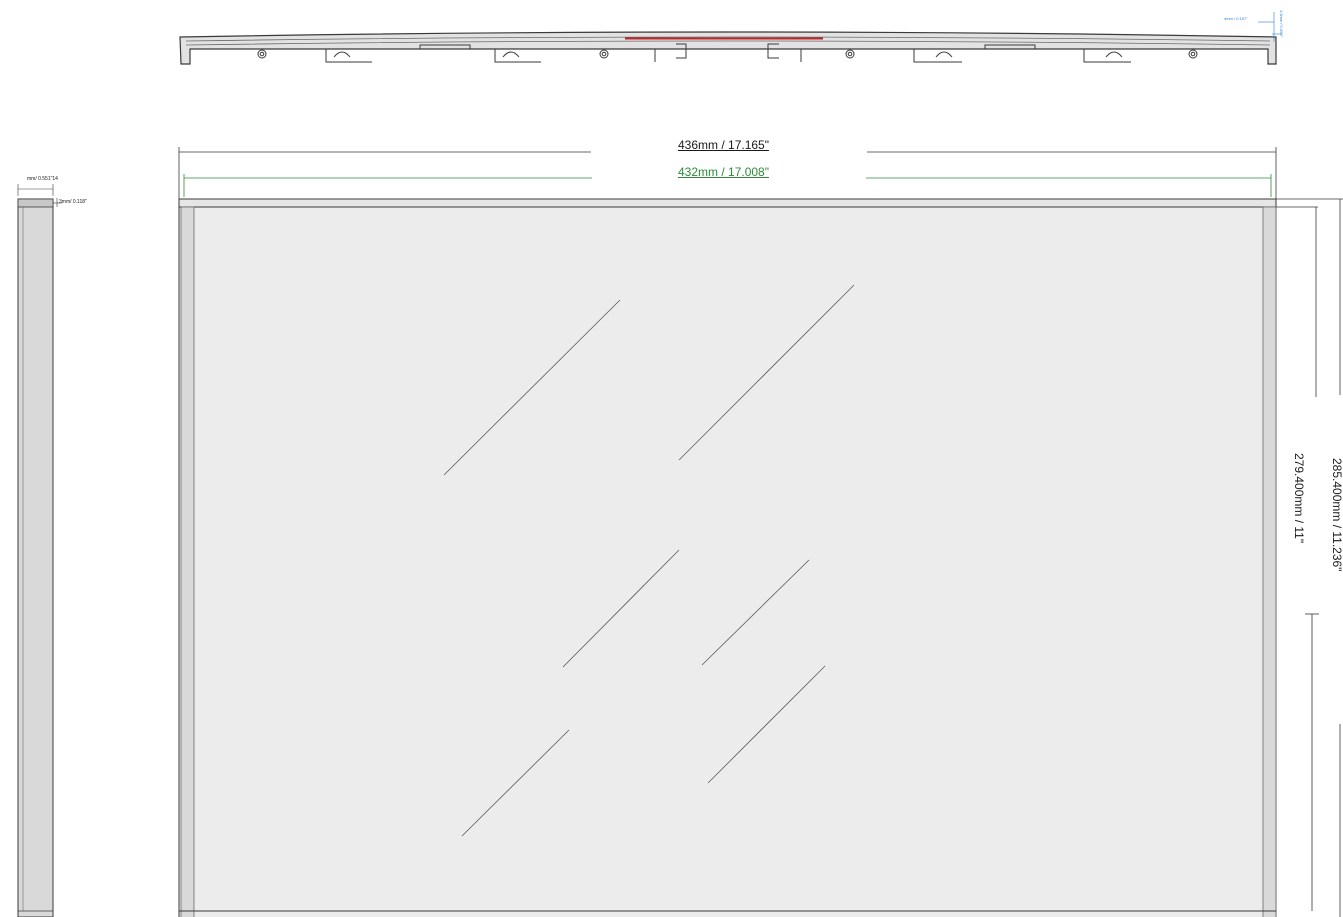 This screenshot has width=1343, height=917. What do you see at coordinates (1236, 18) in the screenshot?
I see `top-depth-label: 4mm / 0.157"` at bounding box center [1236, 18].